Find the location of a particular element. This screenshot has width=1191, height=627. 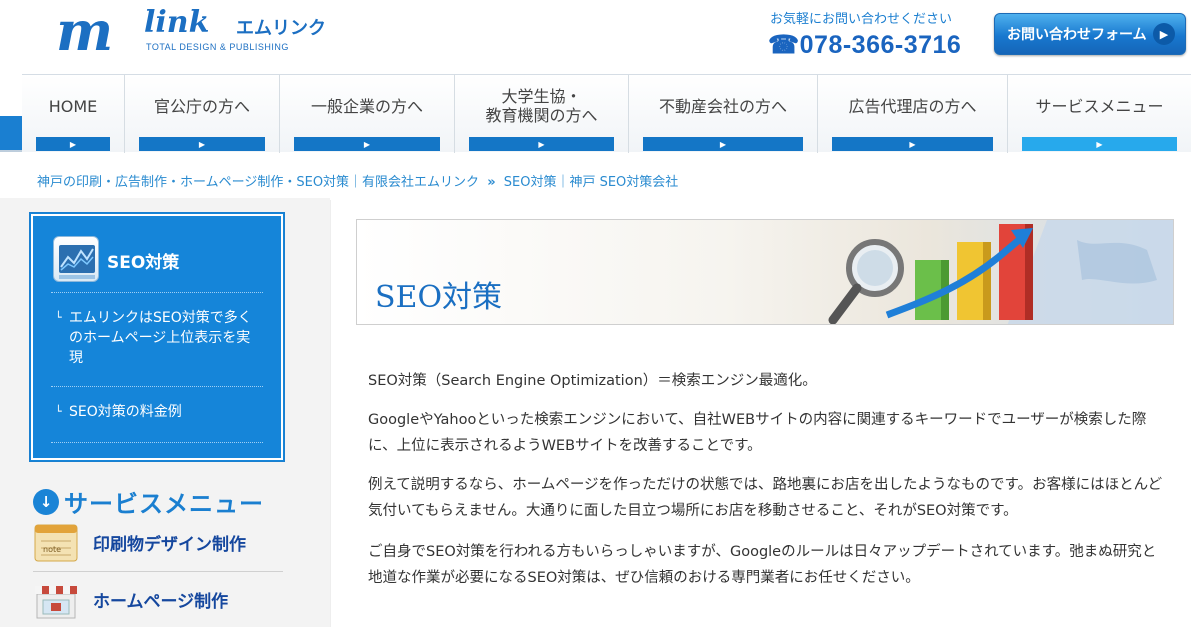

service-item-print-design: note 印刷物デザイン制作 is located at coordinates (158, 542).